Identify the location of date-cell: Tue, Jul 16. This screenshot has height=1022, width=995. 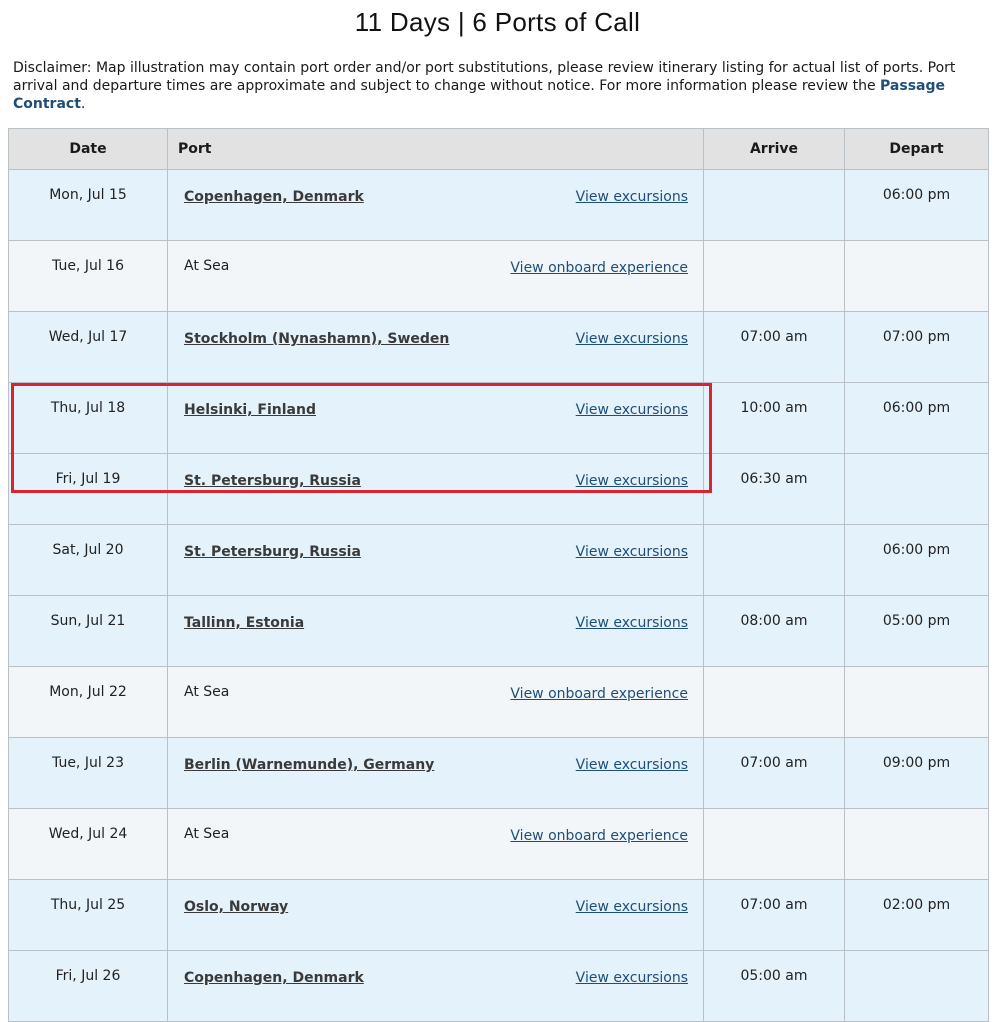
(88, 276).